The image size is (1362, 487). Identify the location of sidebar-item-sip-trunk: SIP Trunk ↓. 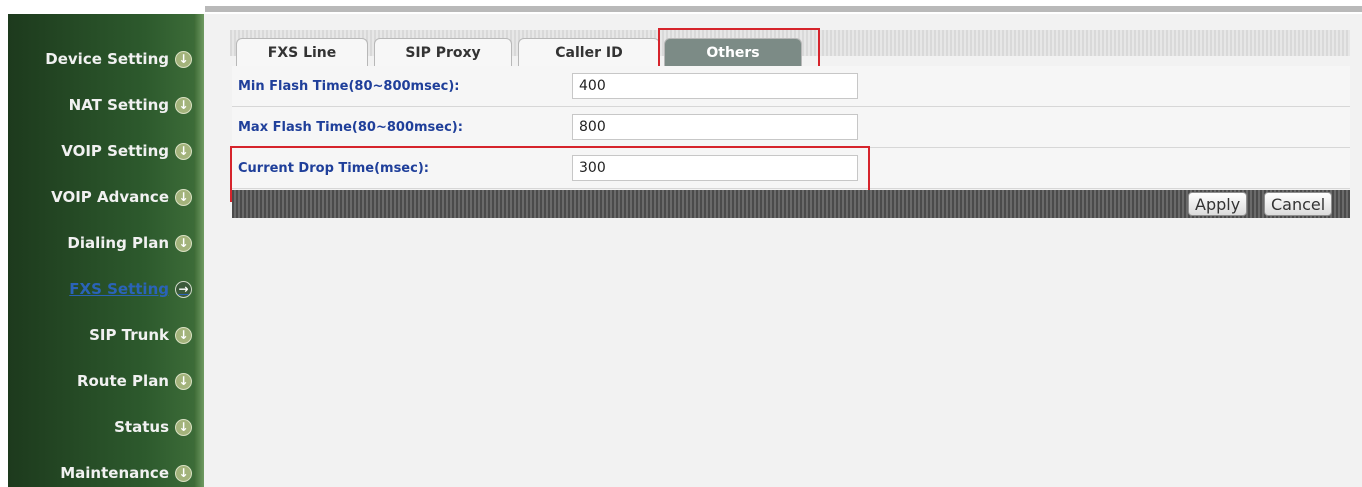
(140, 335).